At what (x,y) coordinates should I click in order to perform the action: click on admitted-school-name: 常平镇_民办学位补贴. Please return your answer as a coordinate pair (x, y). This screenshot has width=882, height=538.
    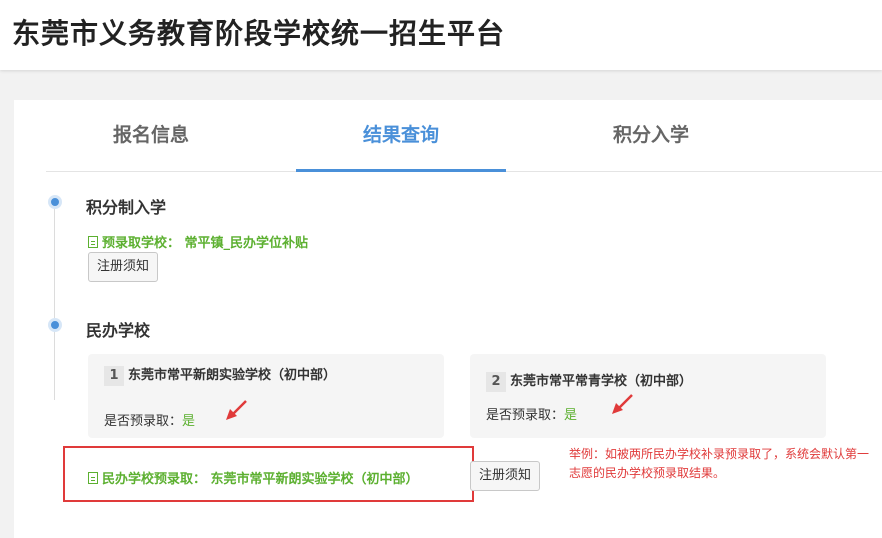
    Looking at the image, I should click on (246, 243).